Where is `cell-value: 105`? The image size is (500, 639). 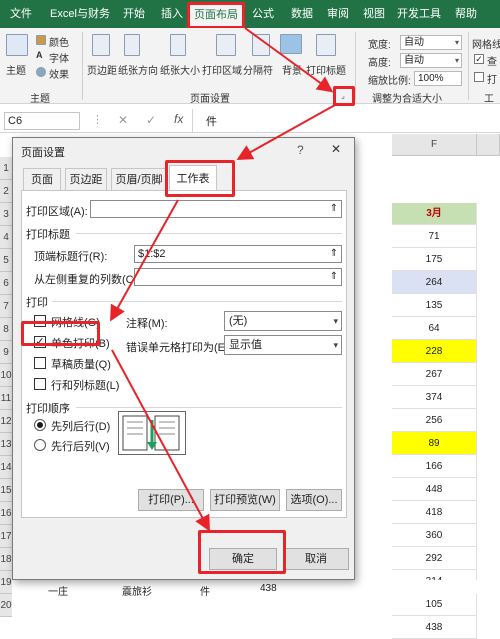
cell-value: 105 is located at coordinates (434, 604).